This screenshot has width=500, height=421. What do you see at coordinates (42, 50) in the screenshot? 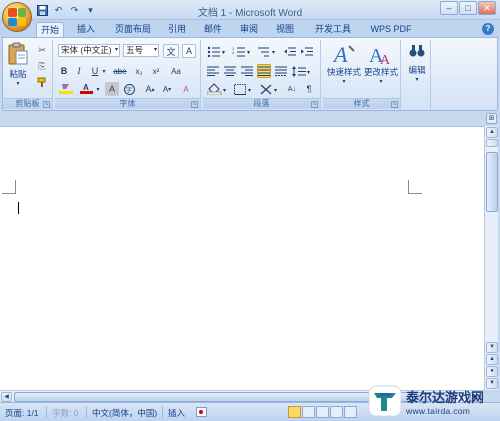
I see `cut-icon: ✂` at bounding box center [42, 50].